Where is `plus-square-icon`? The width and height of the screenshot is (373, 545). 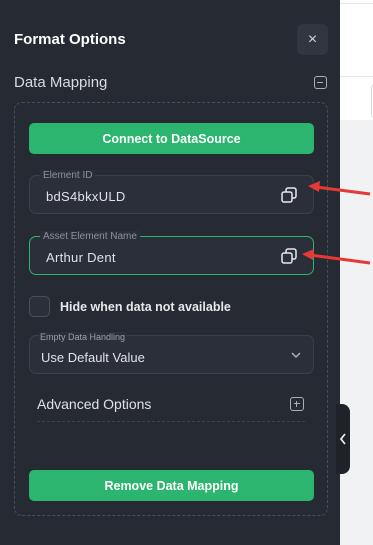
plus-square-icon is located at coordinates (297, 404).